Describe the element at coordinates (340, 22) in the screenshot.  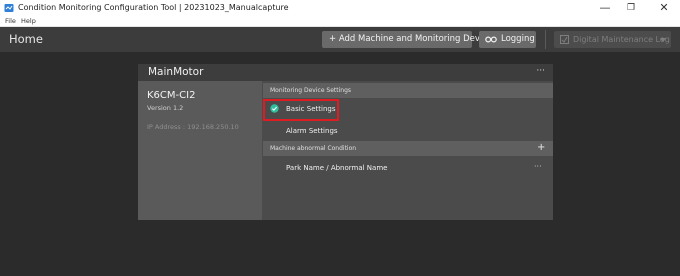
I see `menu-bar: File Help` at that location.